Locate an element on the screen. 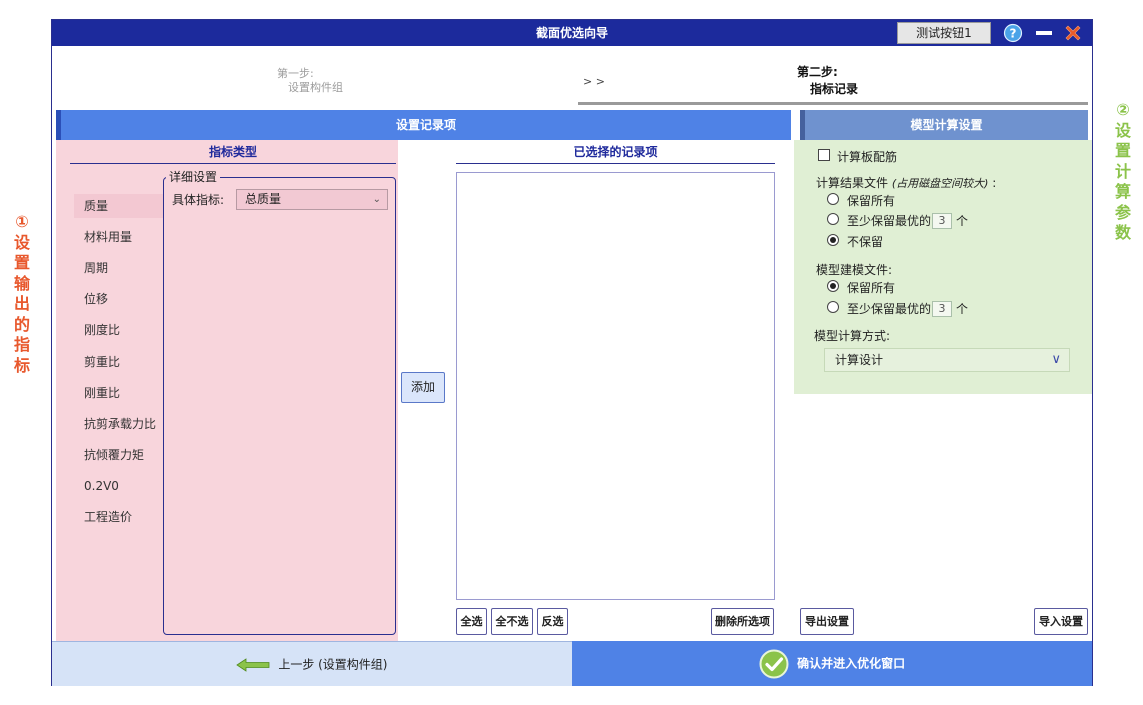 This screenshot has height=705, width=1143. result-keep-best-radio is located at coordinates (833, 219).